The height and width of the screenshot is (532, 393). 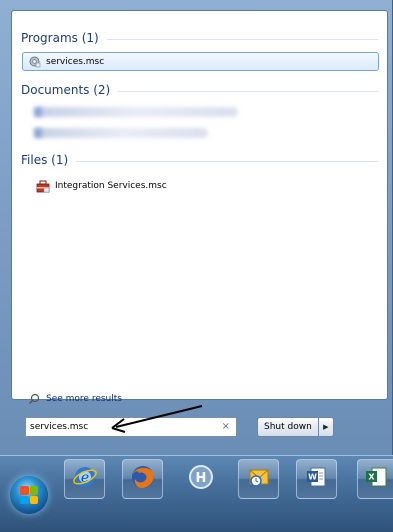 I want to click on start-button, so click(x=29, y=495).